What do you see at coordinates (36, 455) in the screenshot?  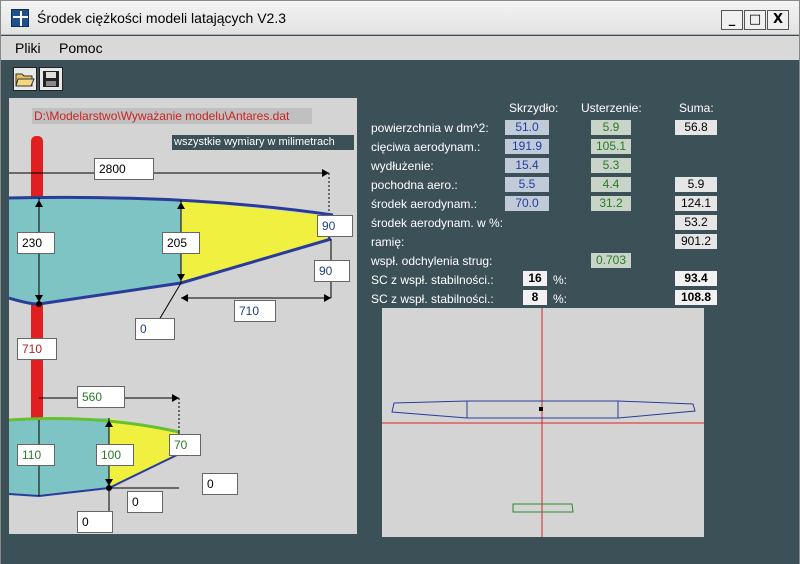 I see `stab-root-chord-field: 110` at bounding box center [36, 455].